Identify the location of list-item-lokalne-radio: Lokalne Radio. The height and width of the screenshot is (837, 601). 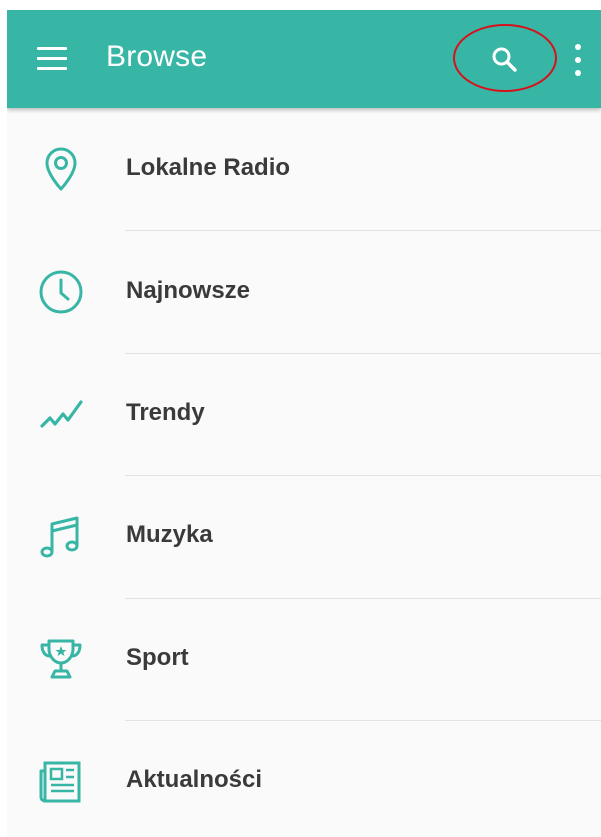
(304, 169).